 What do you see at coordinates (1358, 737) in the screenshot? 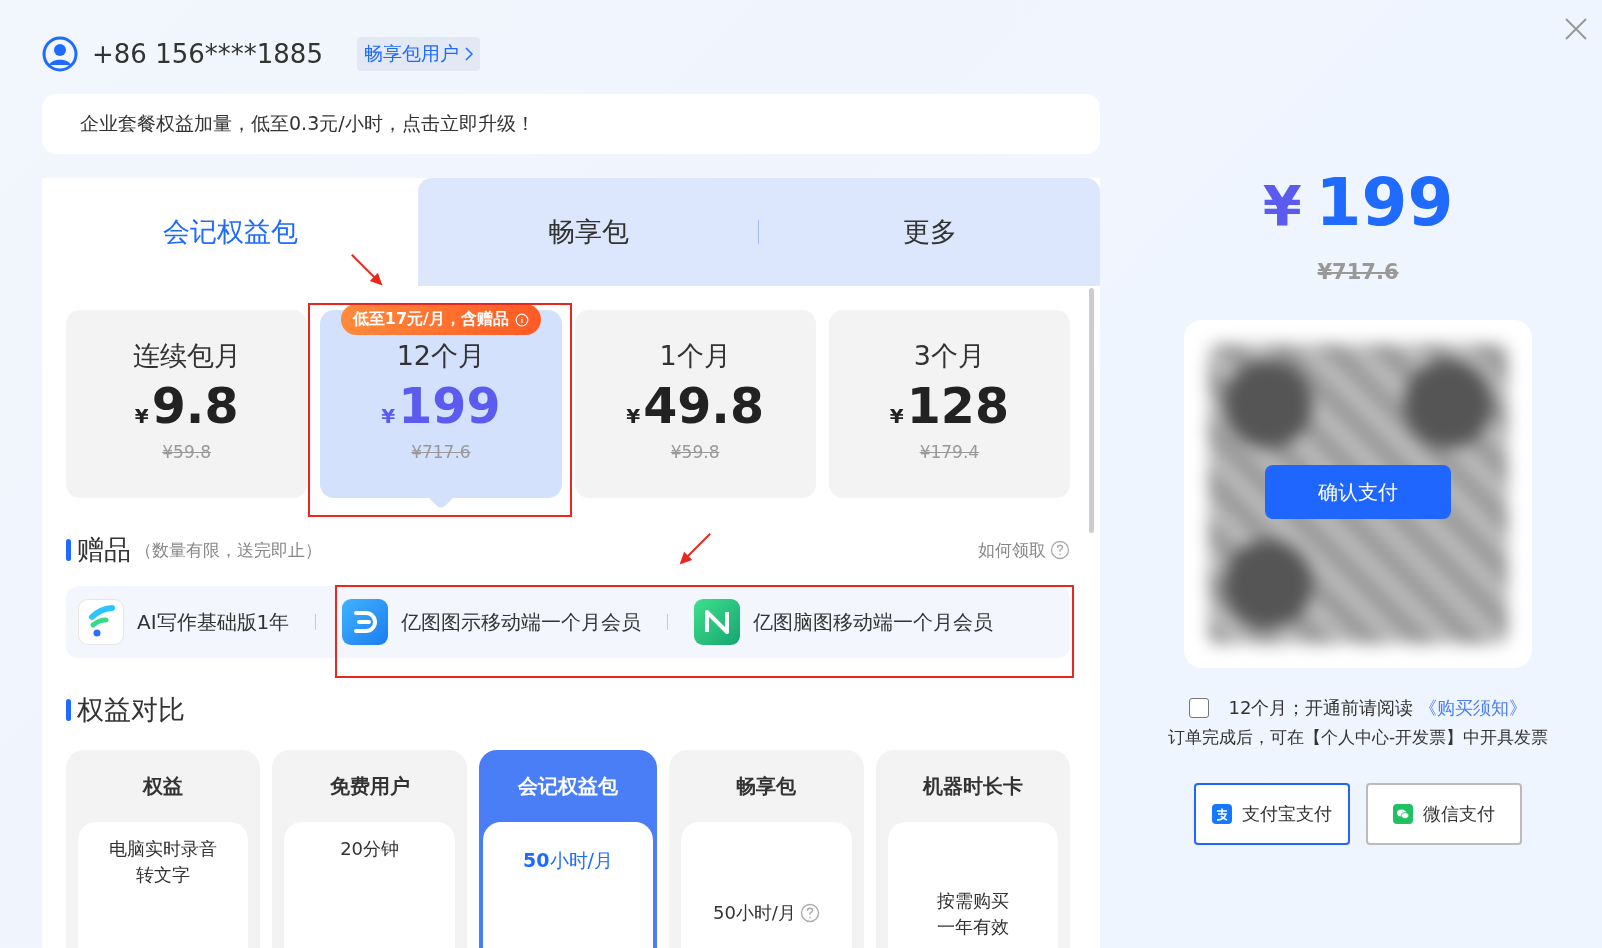
I see `invoice-note: 订单完成后，可在【个人中心-开发票】中开具发票` at bounding box center [1358, 737].